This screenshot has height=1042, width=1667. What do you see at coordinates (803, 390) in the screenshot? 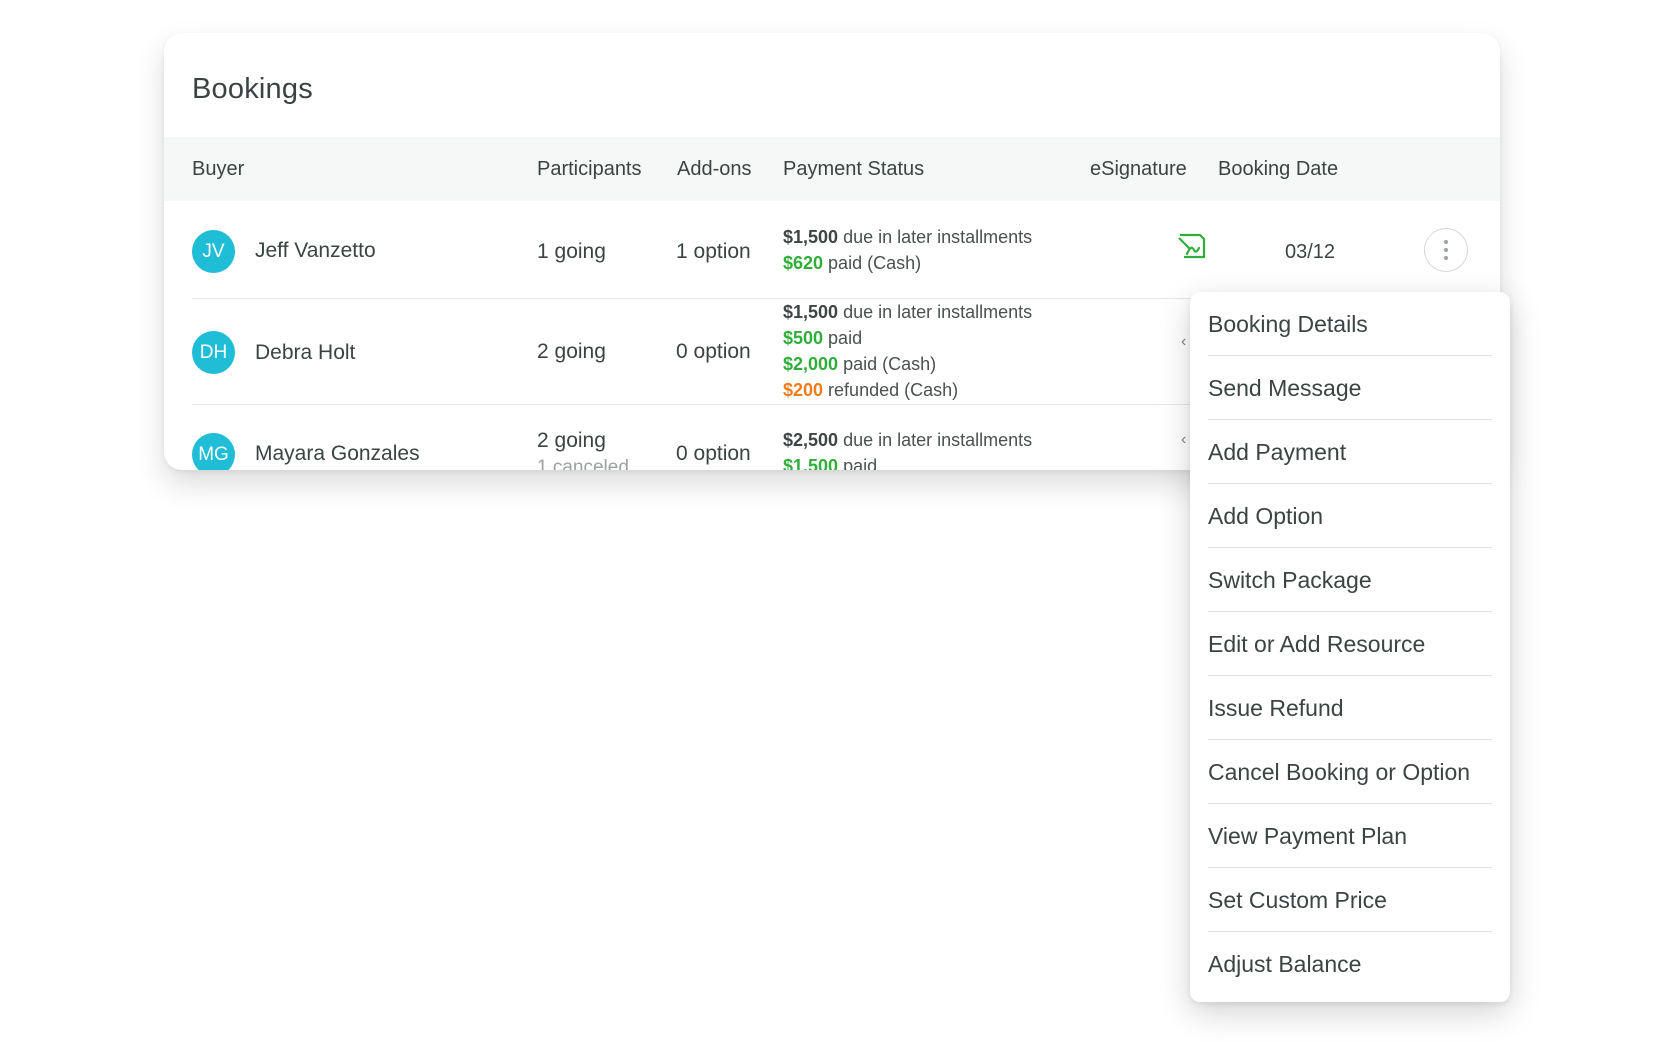
I see `payment-amount: $200` at bounding box center [803, 390].